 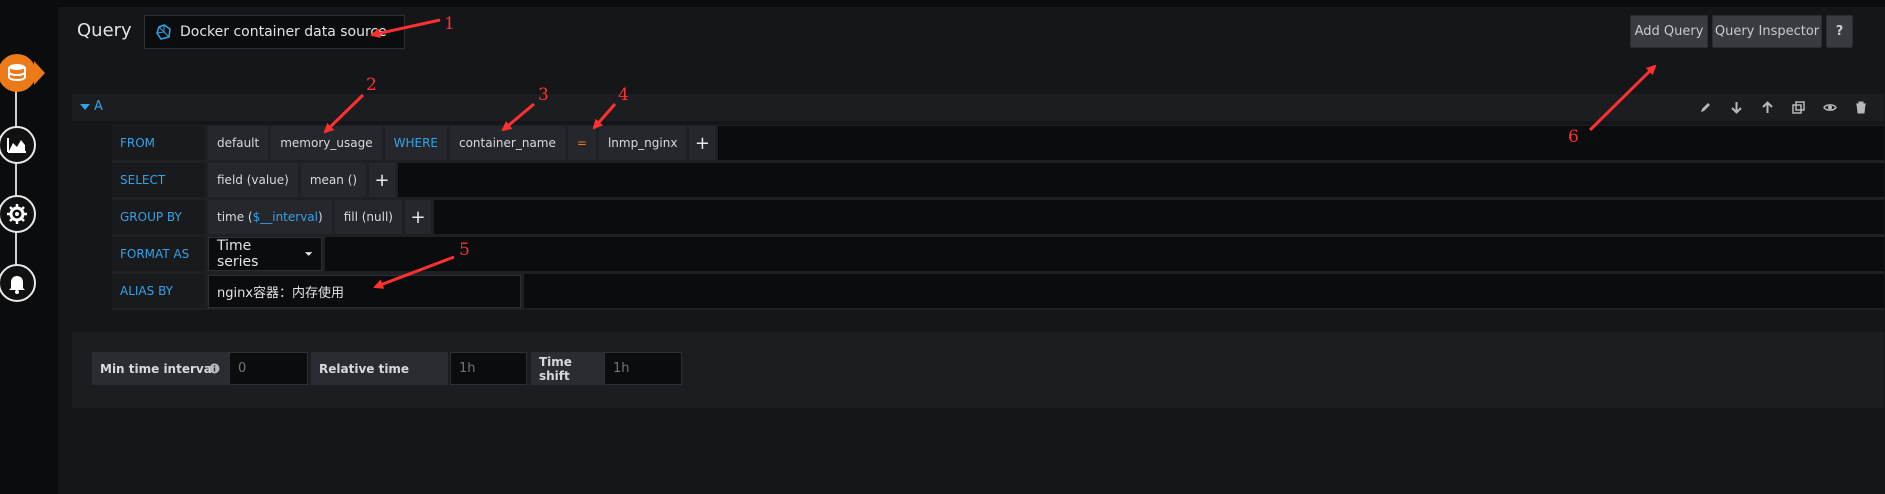 What do you see at coordinates (464, 250) in the screenshot?
I see `annotation-number-5: 5` at bounding box center [464, 250].